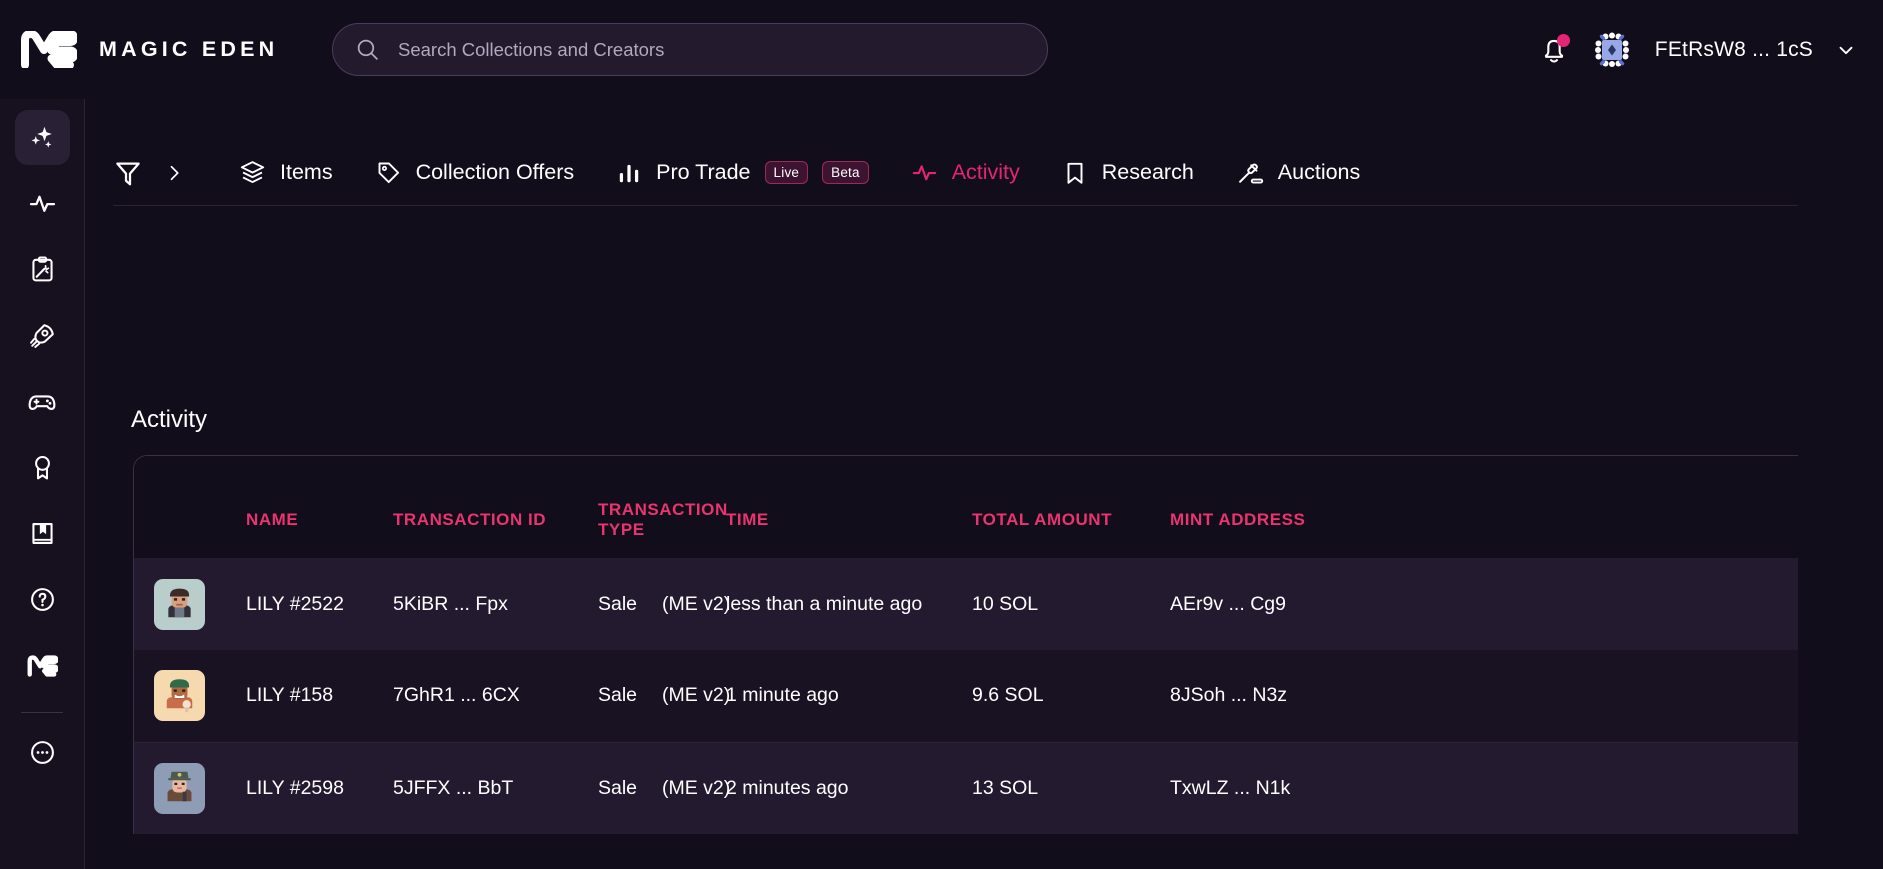 The width and height of the screenshot is (1883, 869). What do you see at coordinates (849, 787) in the screenshot?
I see `row-time: 2 minutes ago` at bounding box center [849, 787].